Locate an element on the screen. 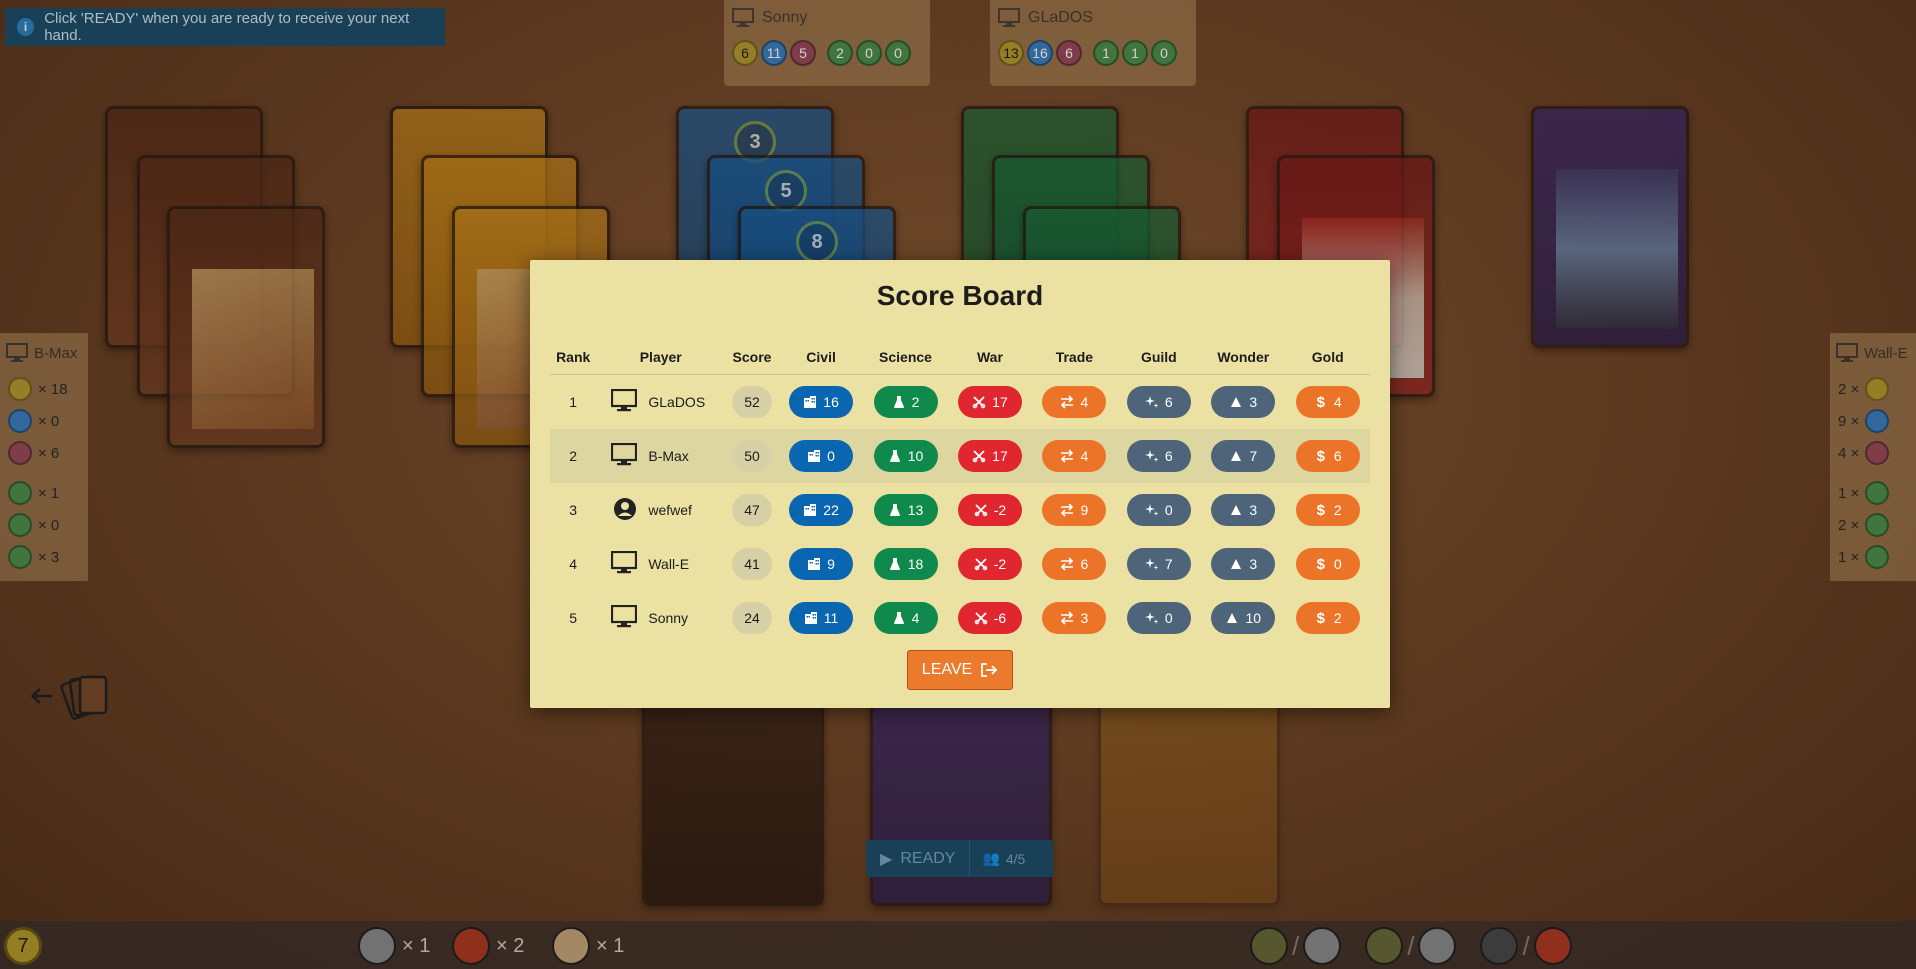  civil-count: × 0 is located at coordinates (49, 421).